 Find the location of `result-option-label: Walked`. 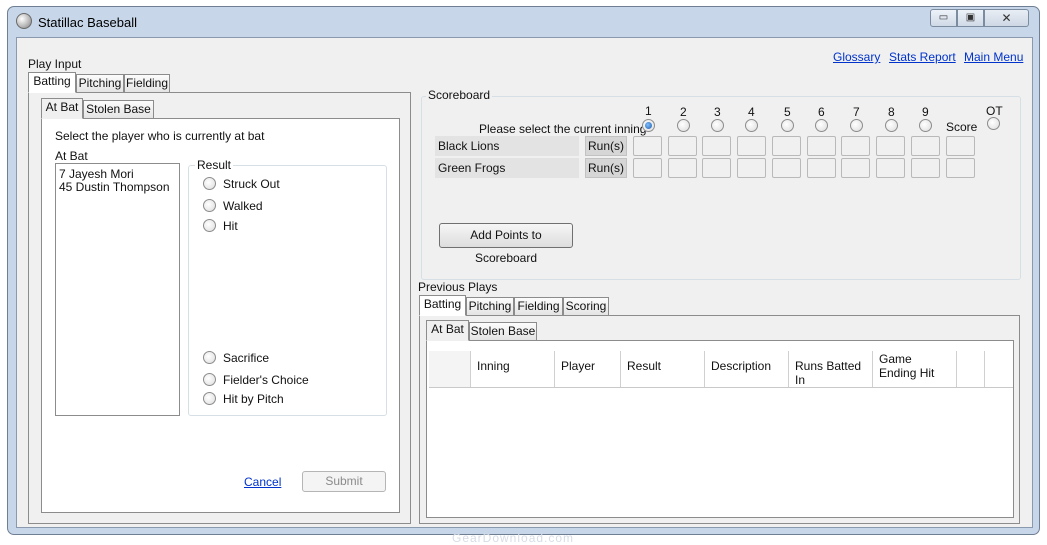

result-option-label: Walked is located at coordinates (243, 206).